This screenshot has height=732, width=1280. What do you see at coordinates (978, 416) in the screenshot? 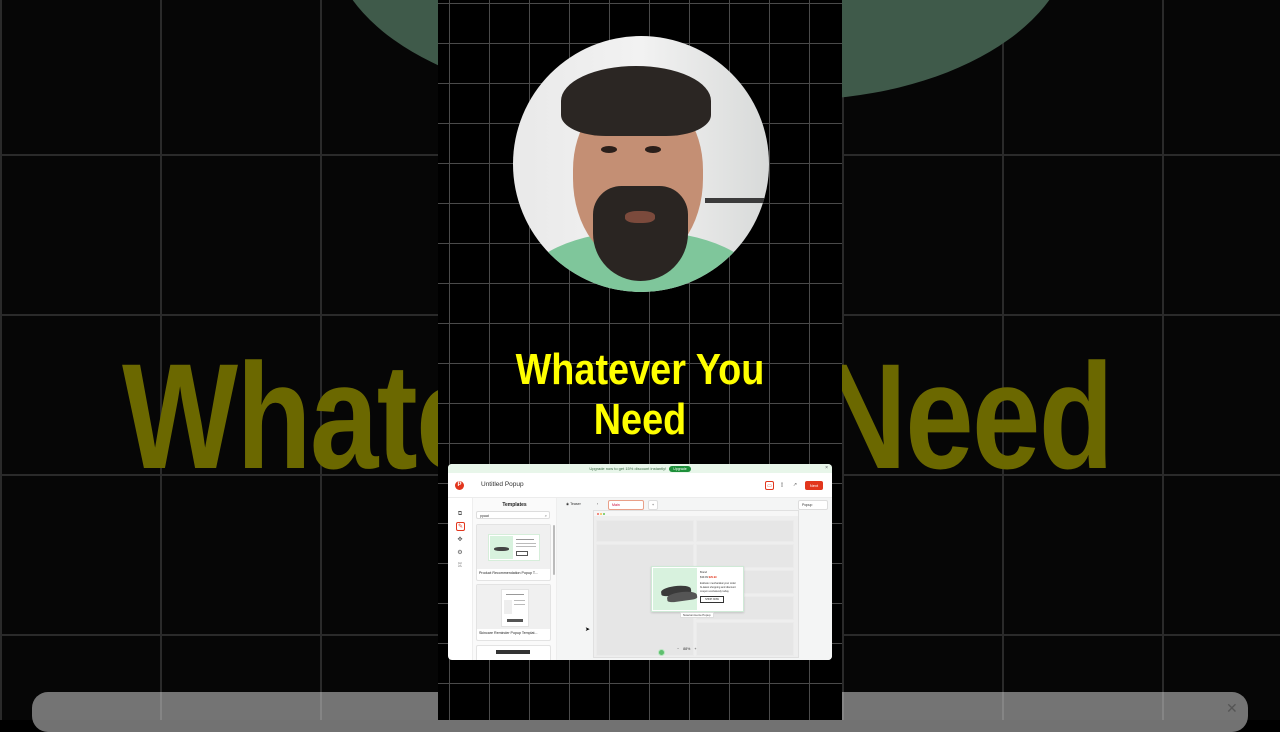
I see `blurred-headline-right: u Need` at bounding box center [978, 416].